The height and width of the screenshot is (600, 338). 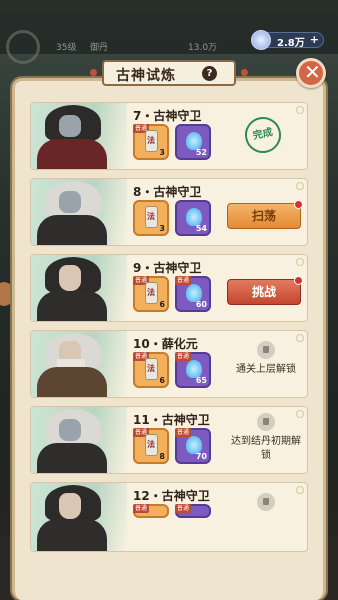 I want to click on talisman-reward: 法 3, so click(x=151, y=218).